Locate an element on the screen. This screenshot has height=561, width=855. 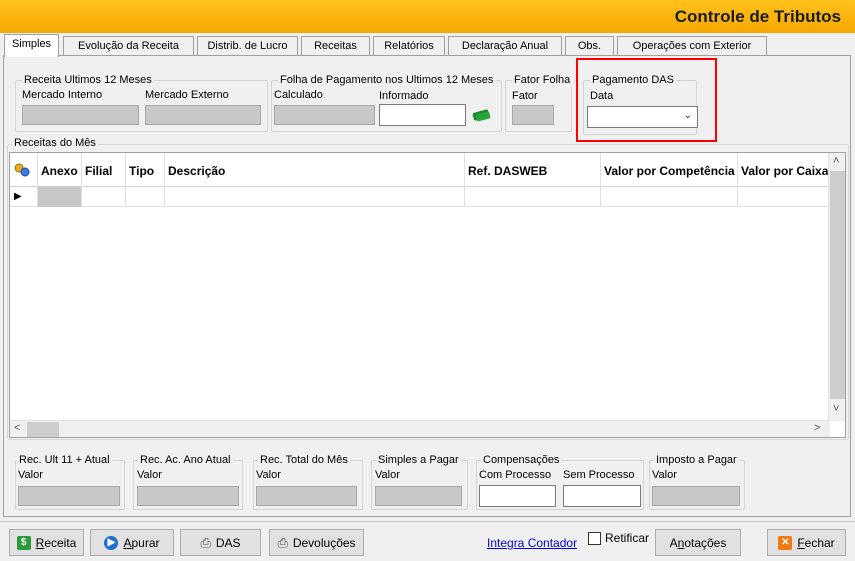
fechar-button: ✕ Fechar is located at coordinates (806, 542).